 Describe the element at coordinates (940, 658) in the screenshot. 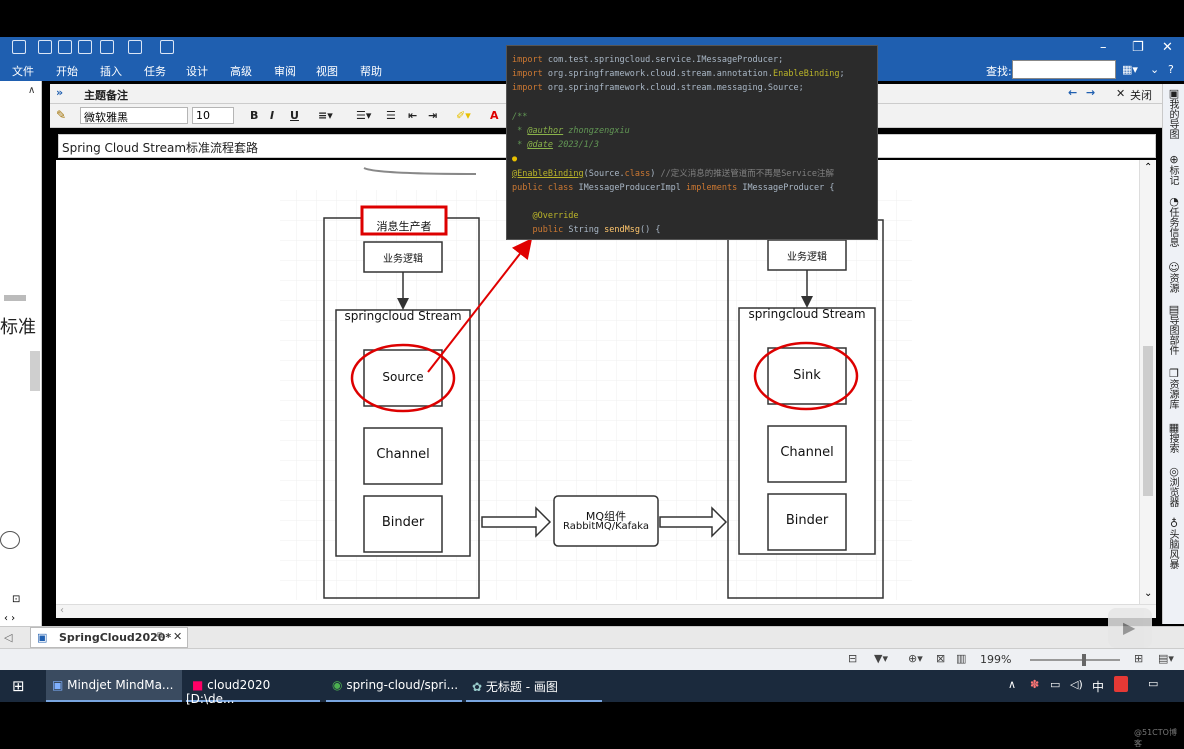

I see `view-mode-icon: ⊠` at that location.